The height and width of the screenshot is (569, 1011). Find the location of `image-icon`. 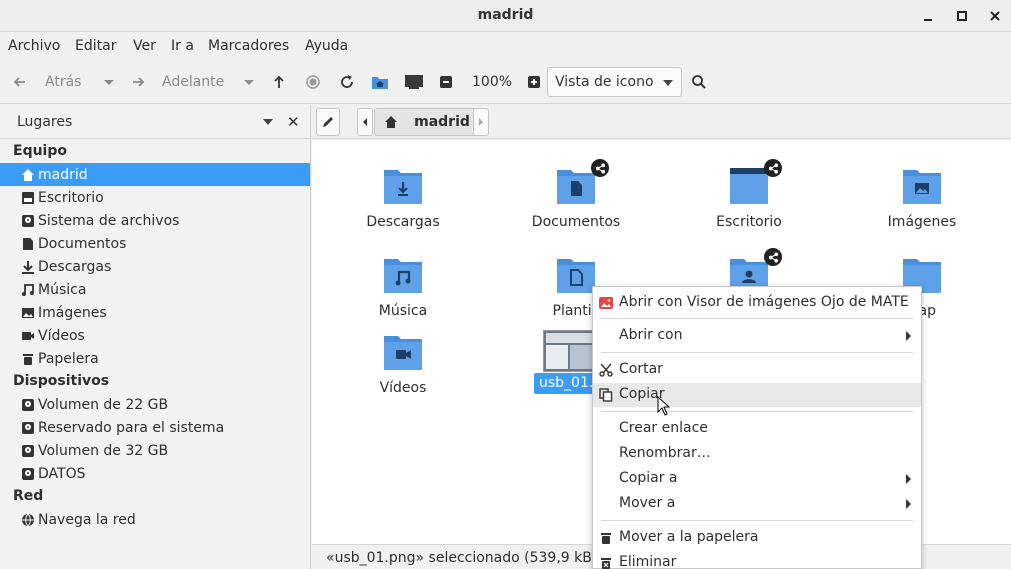

image-icon is located at coordinates (28, 313).